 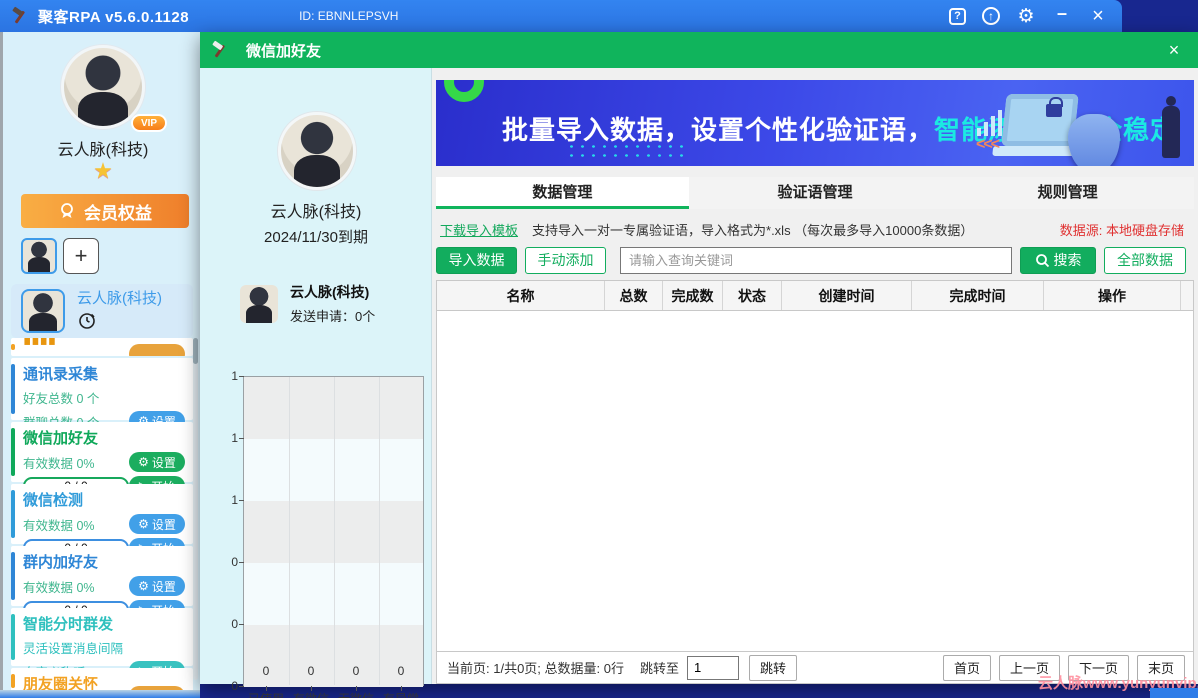 I want to click on tab-verification-management: 验证语管理, so click(x=815, y=193).